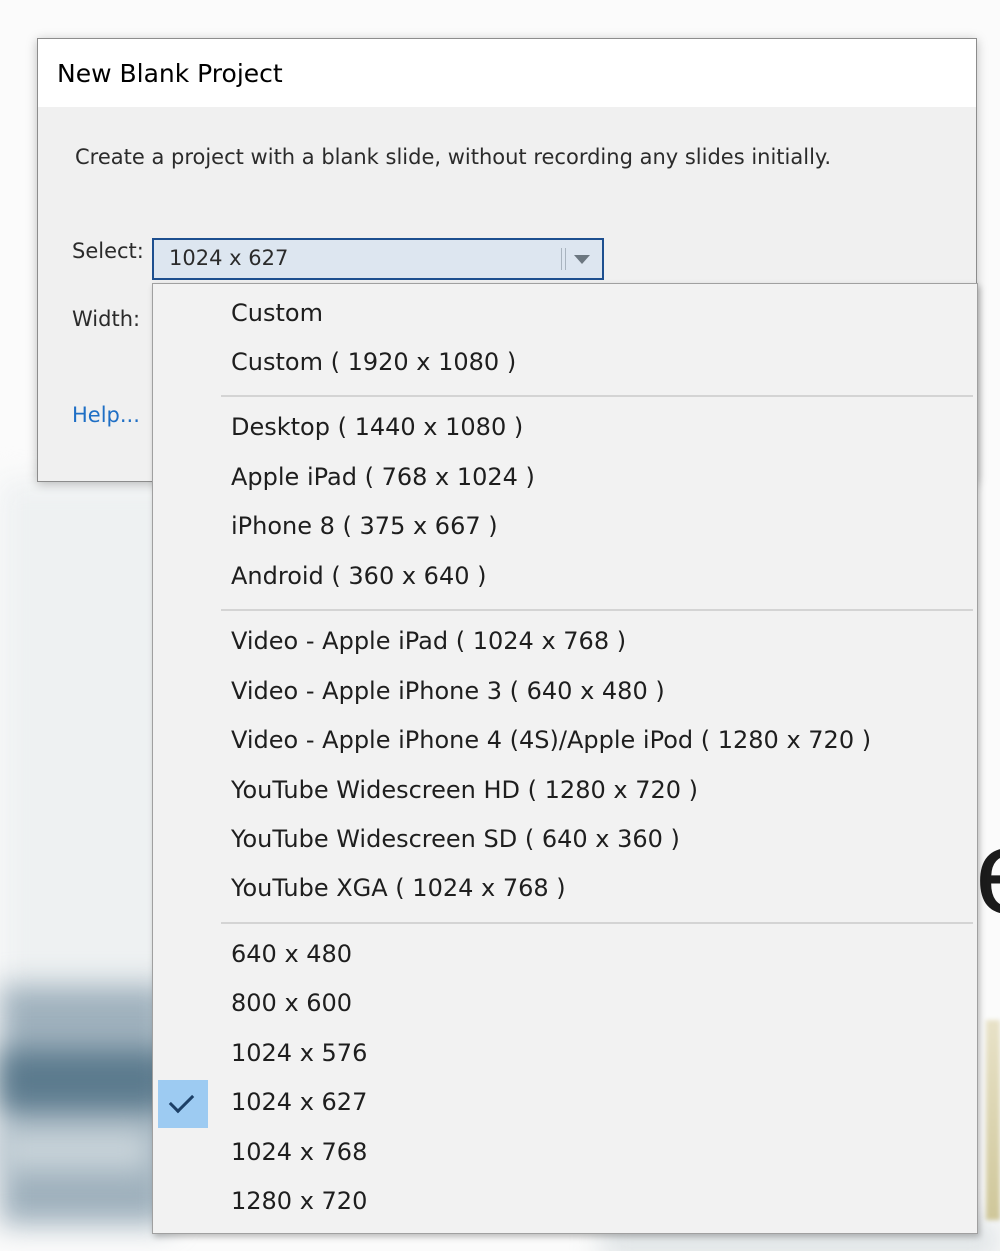  I want to click on option-label: Desktop ( 1440 x 1080 ), so click(377, 427).